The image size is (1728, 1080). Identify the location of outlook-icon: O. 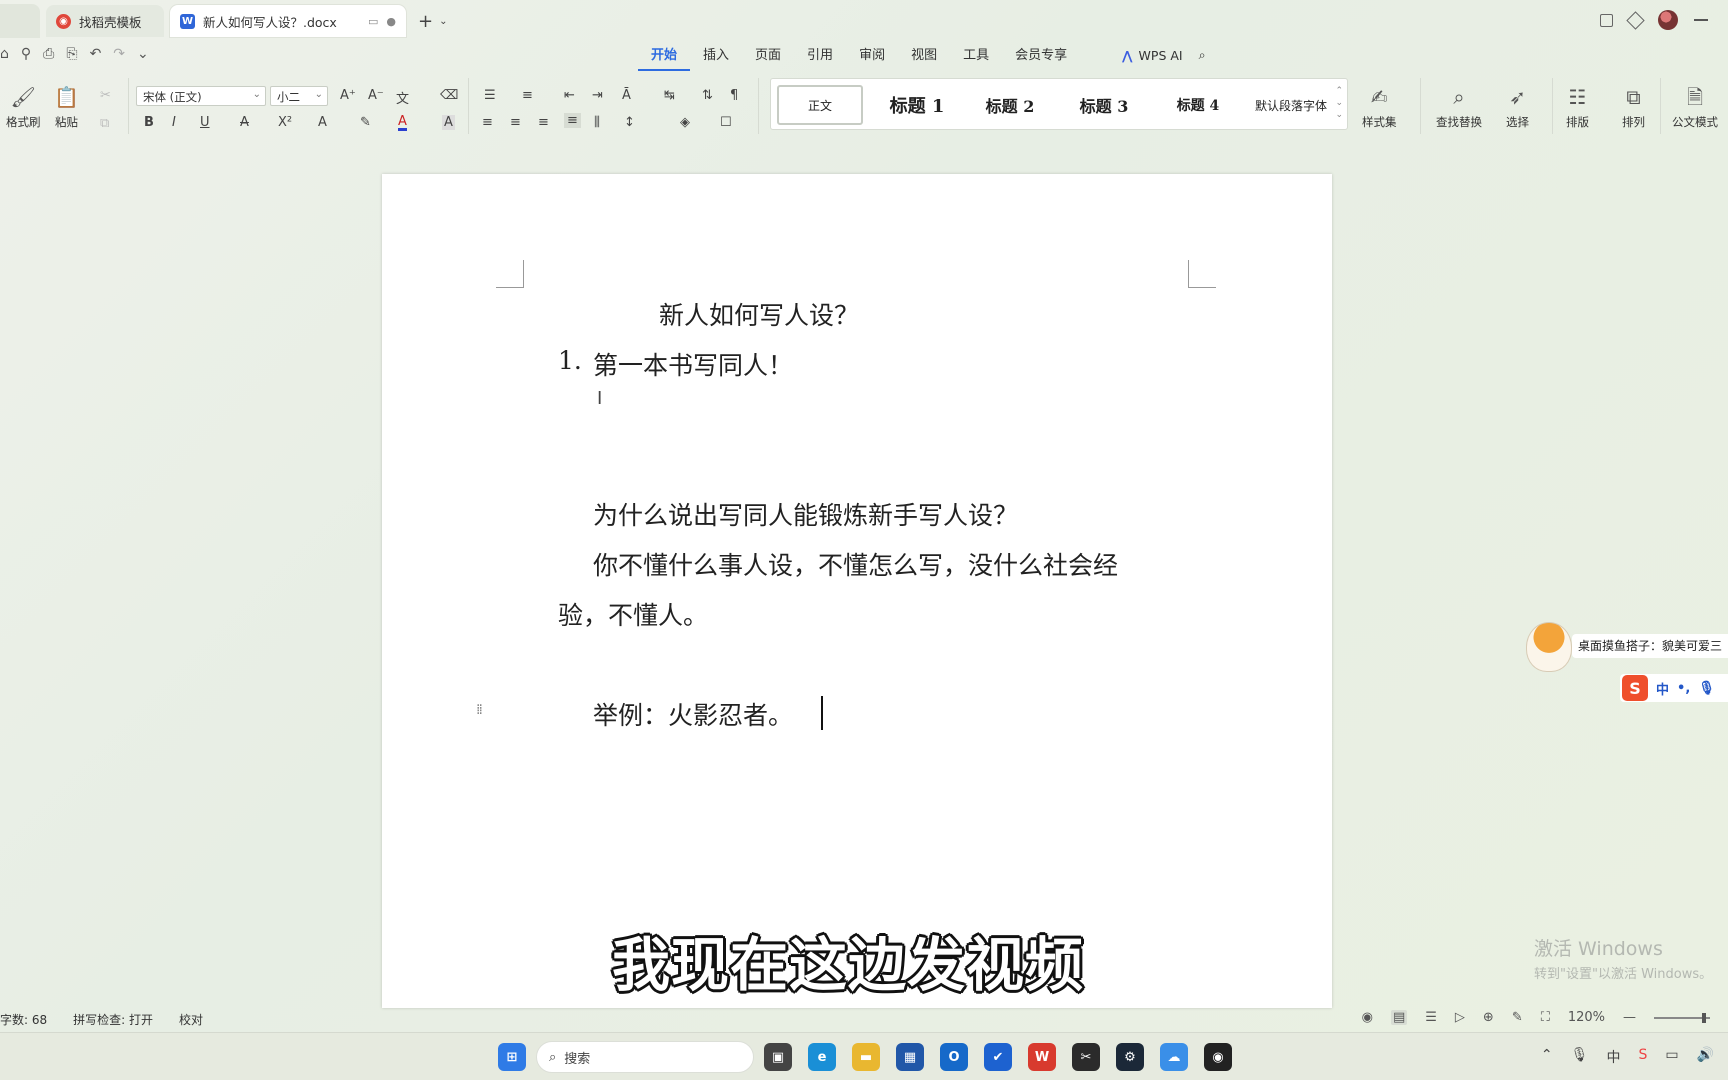
(954, 1057).